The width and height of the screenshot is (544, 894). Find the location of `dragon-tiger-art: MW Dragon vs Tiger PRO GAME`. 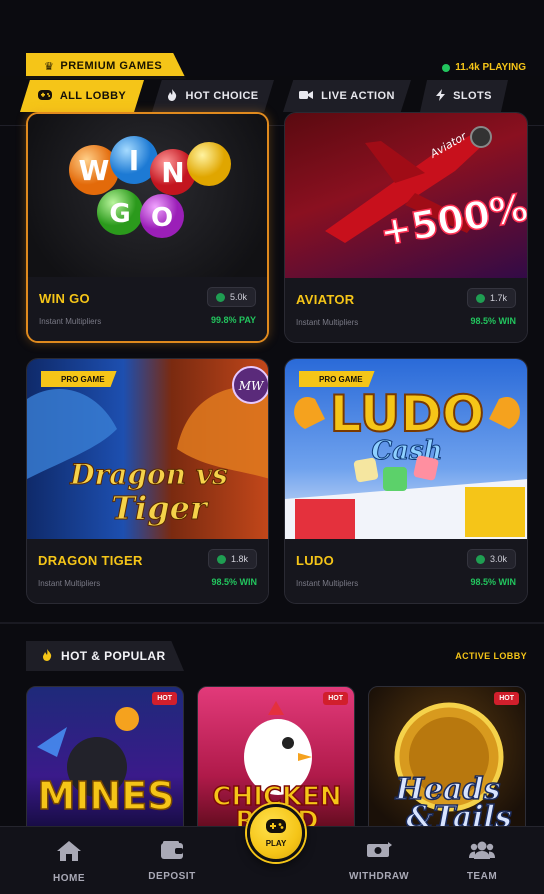

dragon-tiger-art: MW Dragon vs Tiger PRO GAME is located at coordinates (147, 450).